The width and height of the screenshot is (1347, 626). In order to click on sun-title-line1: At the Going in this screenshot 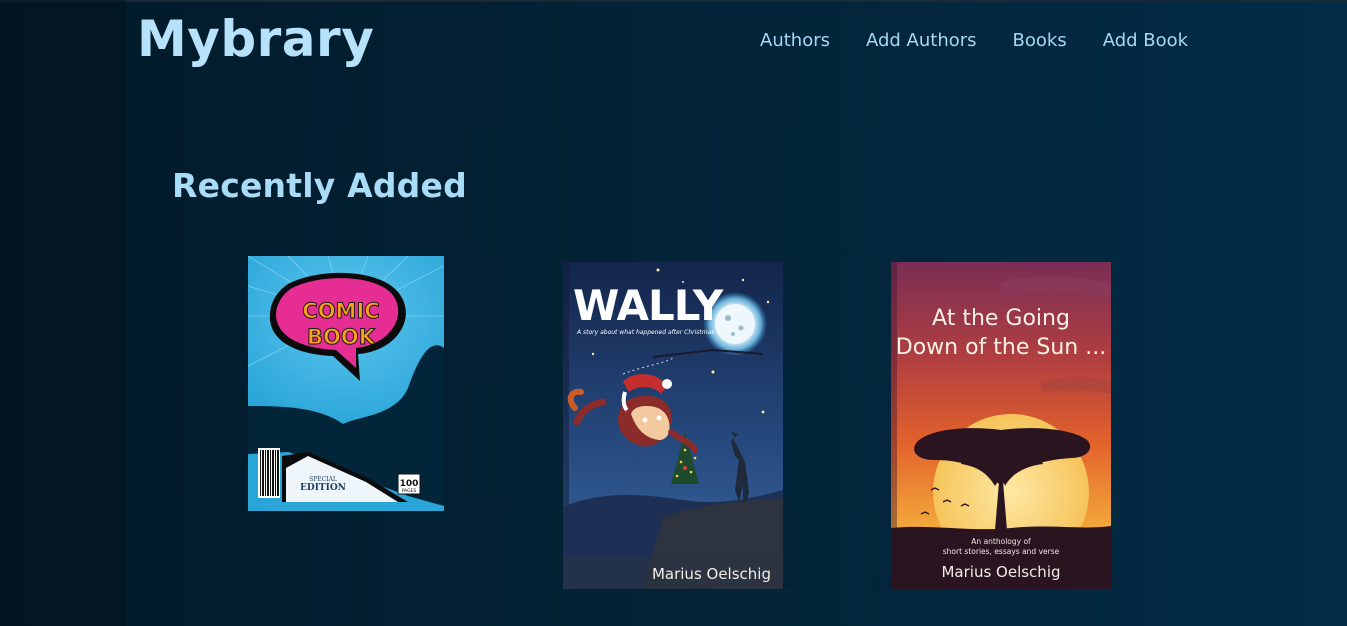, I will do `click(1001, 318)`.